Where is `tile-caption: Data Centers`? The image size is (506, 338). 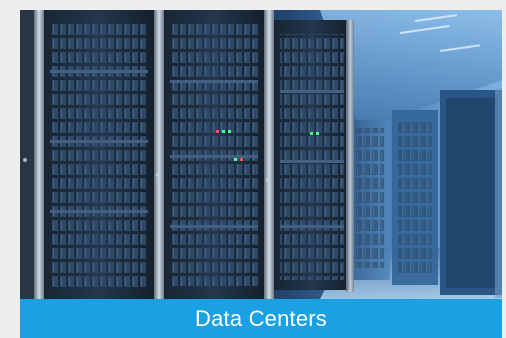
tile-caption: Data Centers is located at coordinates (261, 318).